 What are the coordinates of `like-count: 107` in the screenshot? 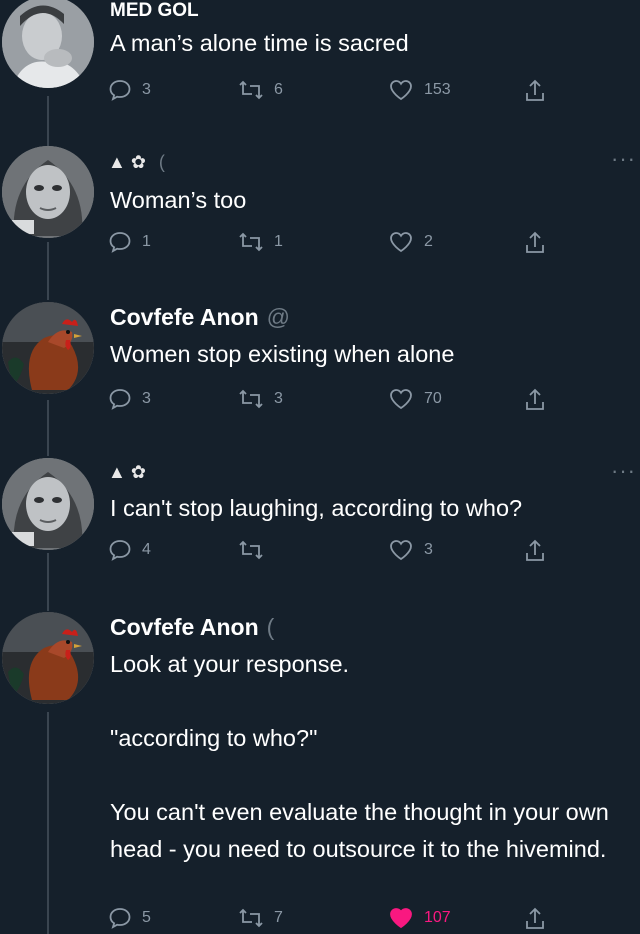 It's located at (437, 917).